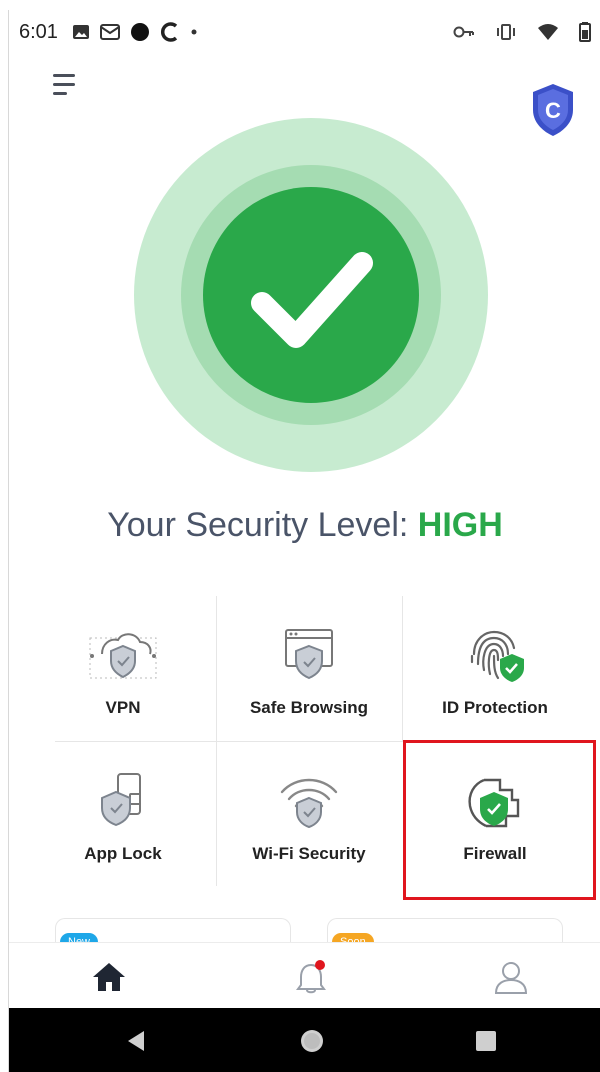 The height and width of the screenshot is (1072, 600). I want to click on home-icon, so click(109, 977).